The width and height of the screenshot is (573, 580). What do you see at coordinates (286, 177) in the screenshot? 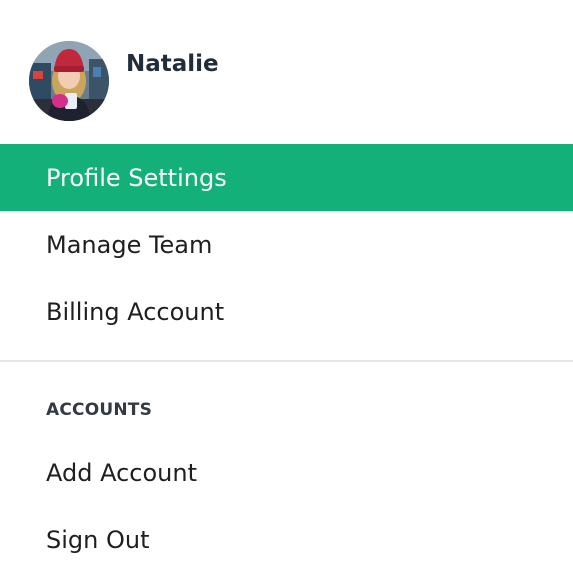
I see `menu-item-profile-settings: Profile Settings` at bounding box center [286, 177].